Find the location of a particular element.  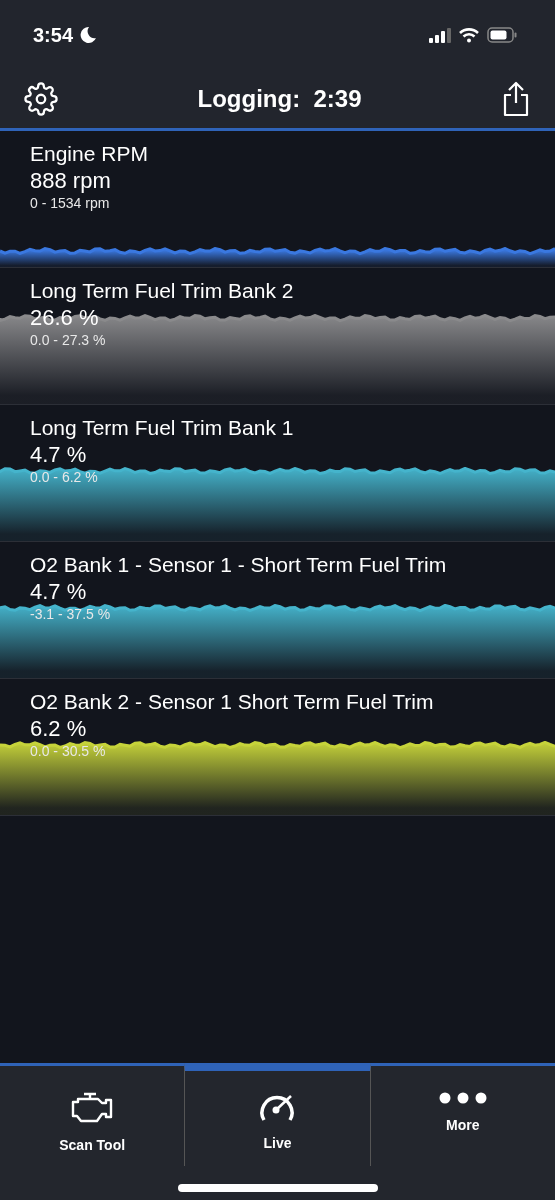

tab: Live is located at coordinates (277, 1114).